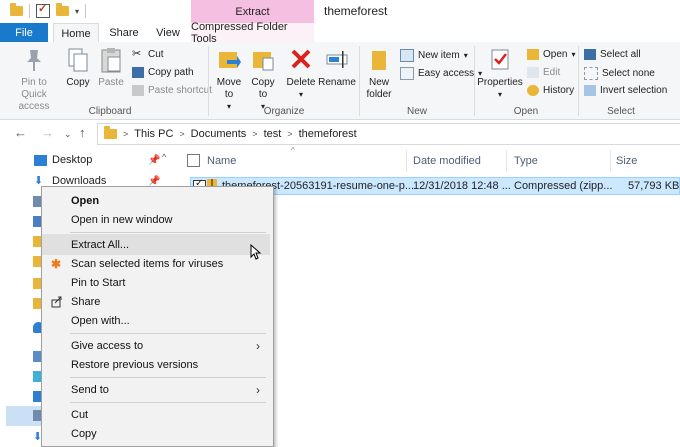  I want to click on tab-view: View, so click(168, 32).